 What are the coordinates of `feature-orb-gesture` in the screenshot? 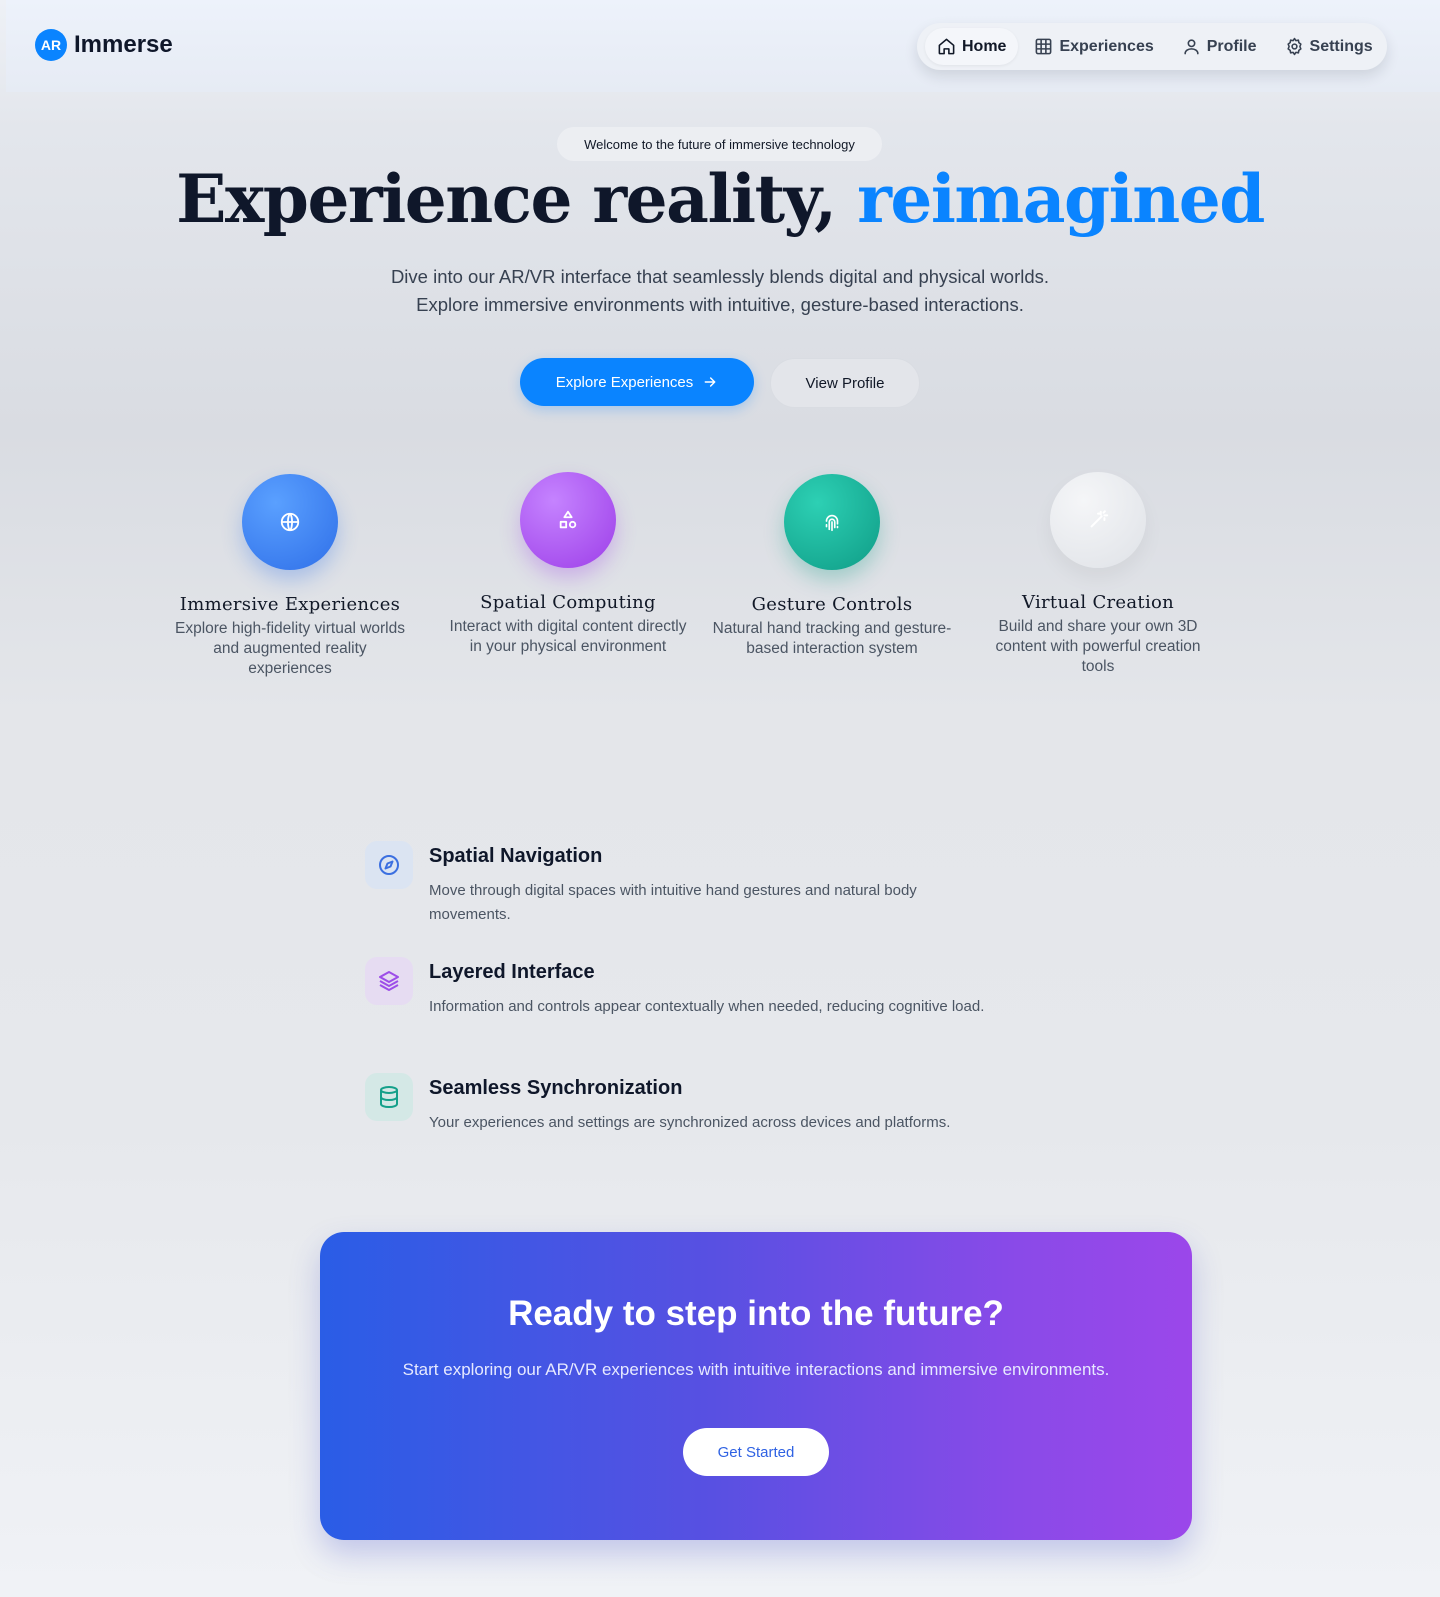 It's located at (832, 522).